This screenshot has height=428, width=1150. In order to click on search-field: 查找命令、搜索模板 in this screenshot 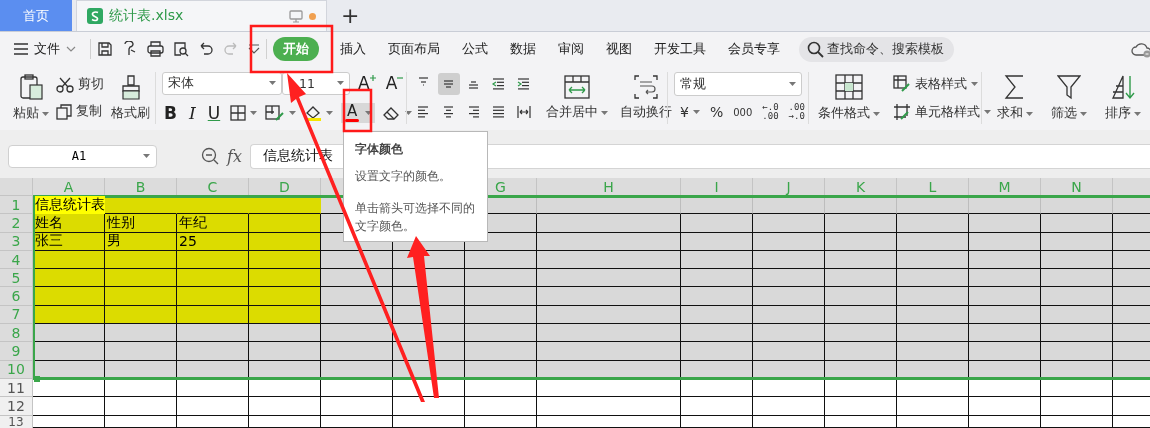, I will do `click(876, 49)`.